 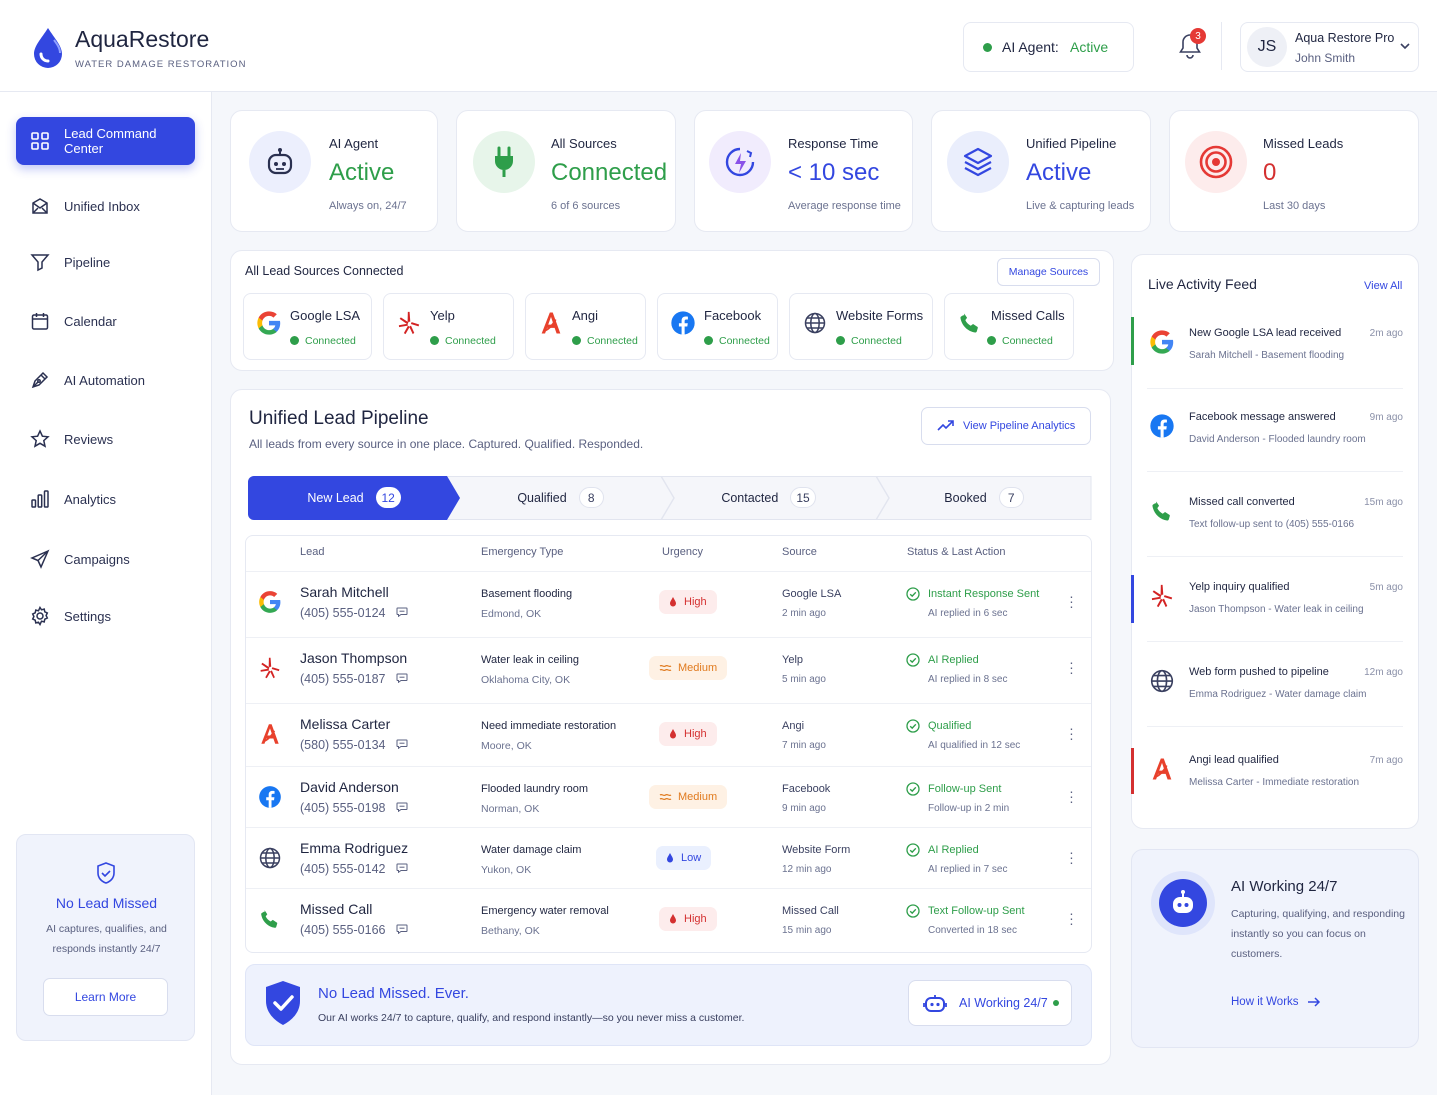 I want to click on lead-name: Missed Call, so click(x=336, y=909).